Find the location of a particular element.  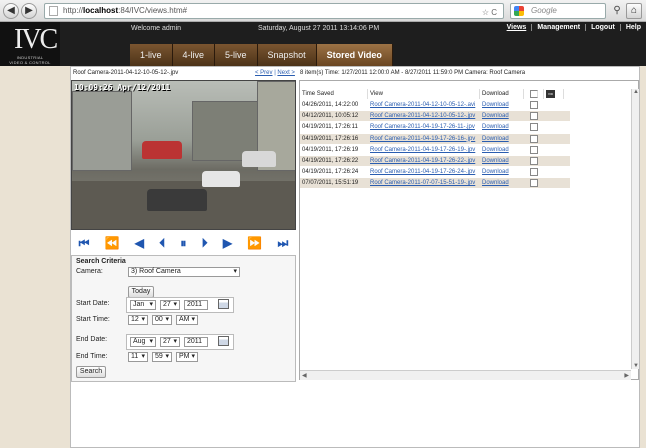

bookmark-star-icon: ☆ is located at coordinates (485, 12).